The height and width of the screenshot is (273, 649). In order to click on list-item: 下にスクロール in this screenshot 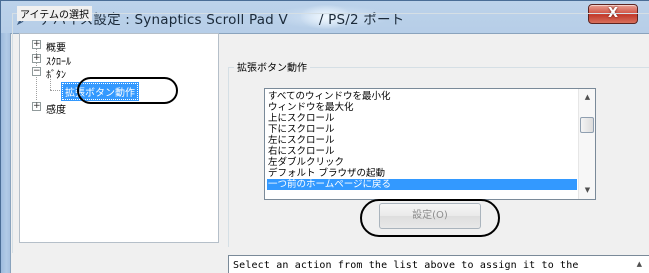, I will do `click(422, 129)`.